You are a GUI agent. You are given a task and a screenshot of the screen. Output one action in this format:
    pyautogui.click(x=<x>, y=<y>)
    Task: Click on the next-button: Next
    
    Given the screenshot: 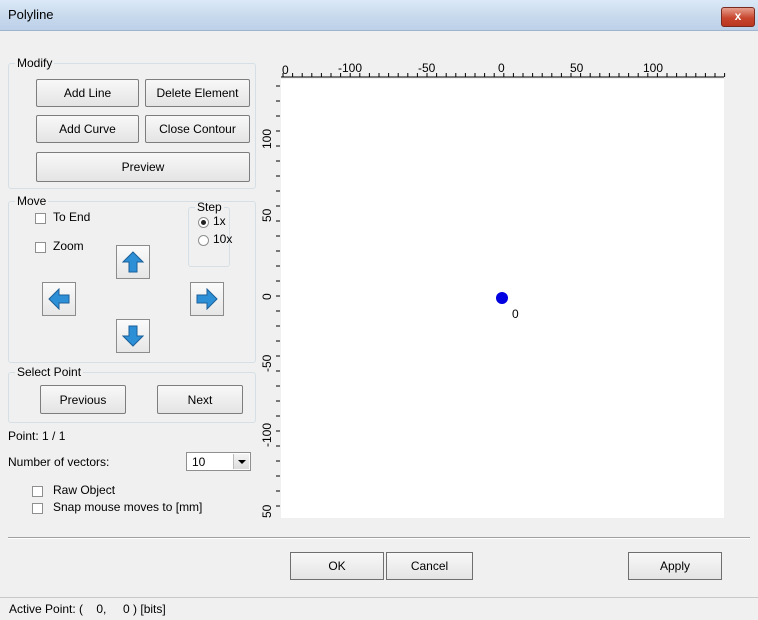 What is the action you would take?
    pyautogui.click(x=200, y=399)
    